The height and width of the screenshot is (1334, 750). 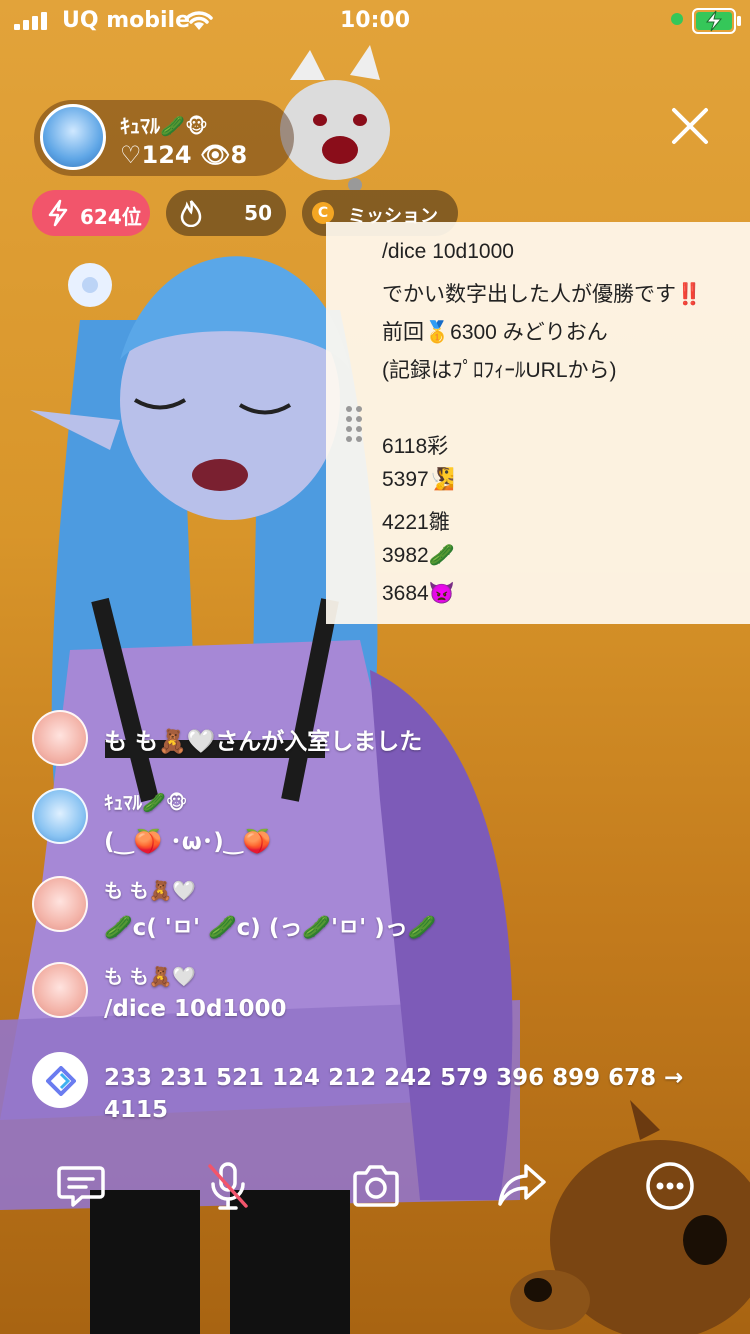 I want to click on lightning-icon, so click(x=58, y=213).